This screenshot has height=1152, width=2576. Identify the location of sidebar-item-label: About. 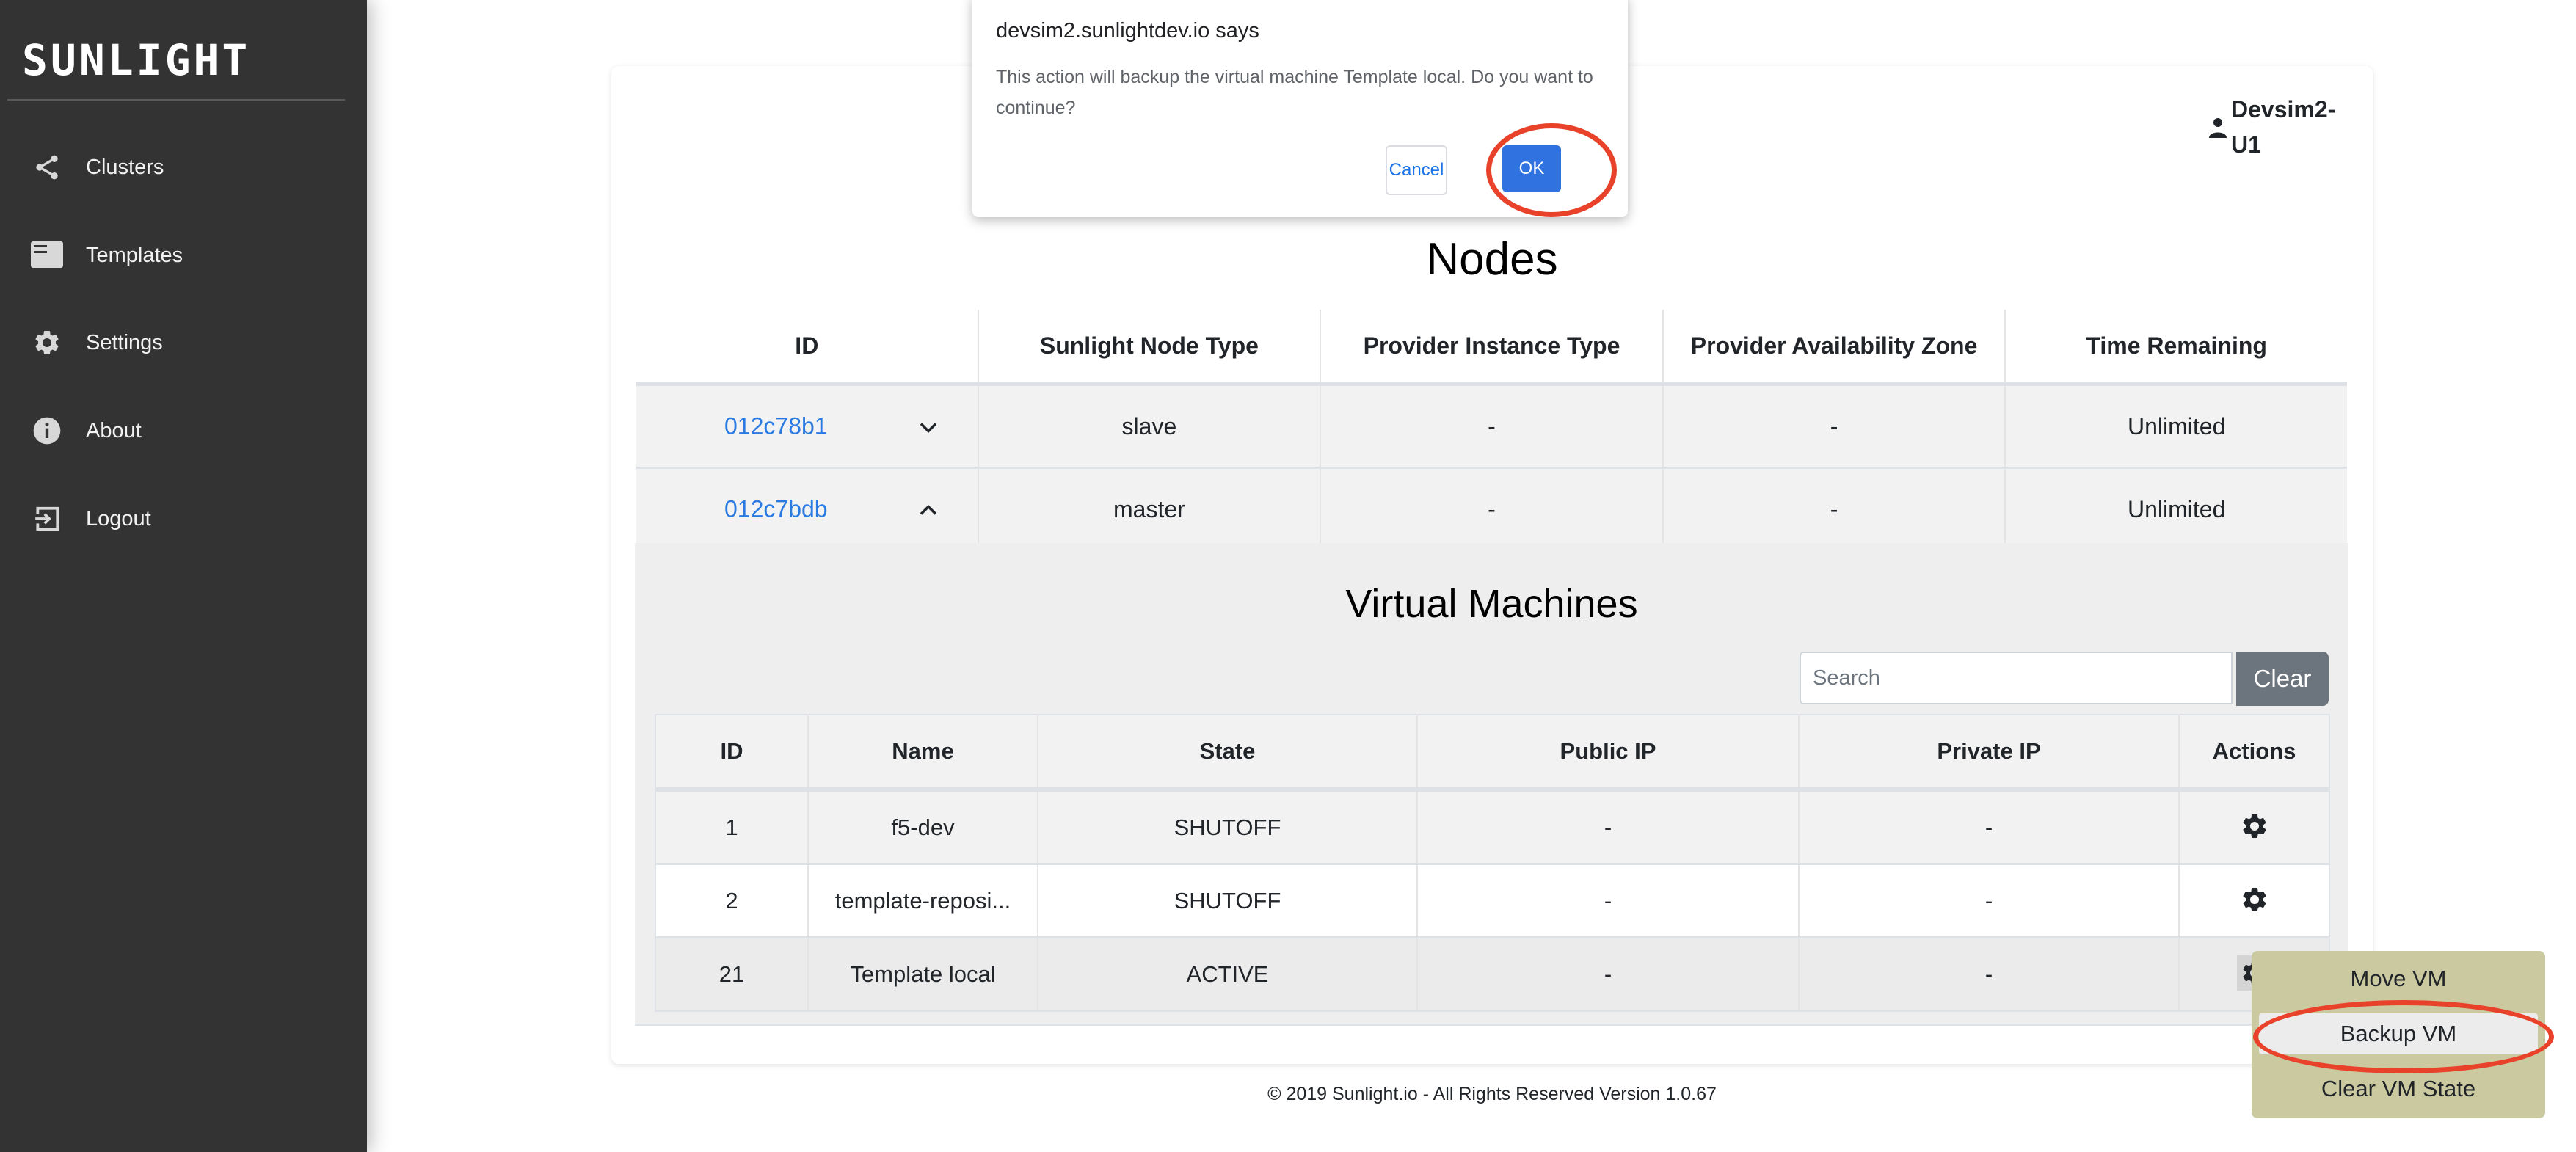
(114, 430).